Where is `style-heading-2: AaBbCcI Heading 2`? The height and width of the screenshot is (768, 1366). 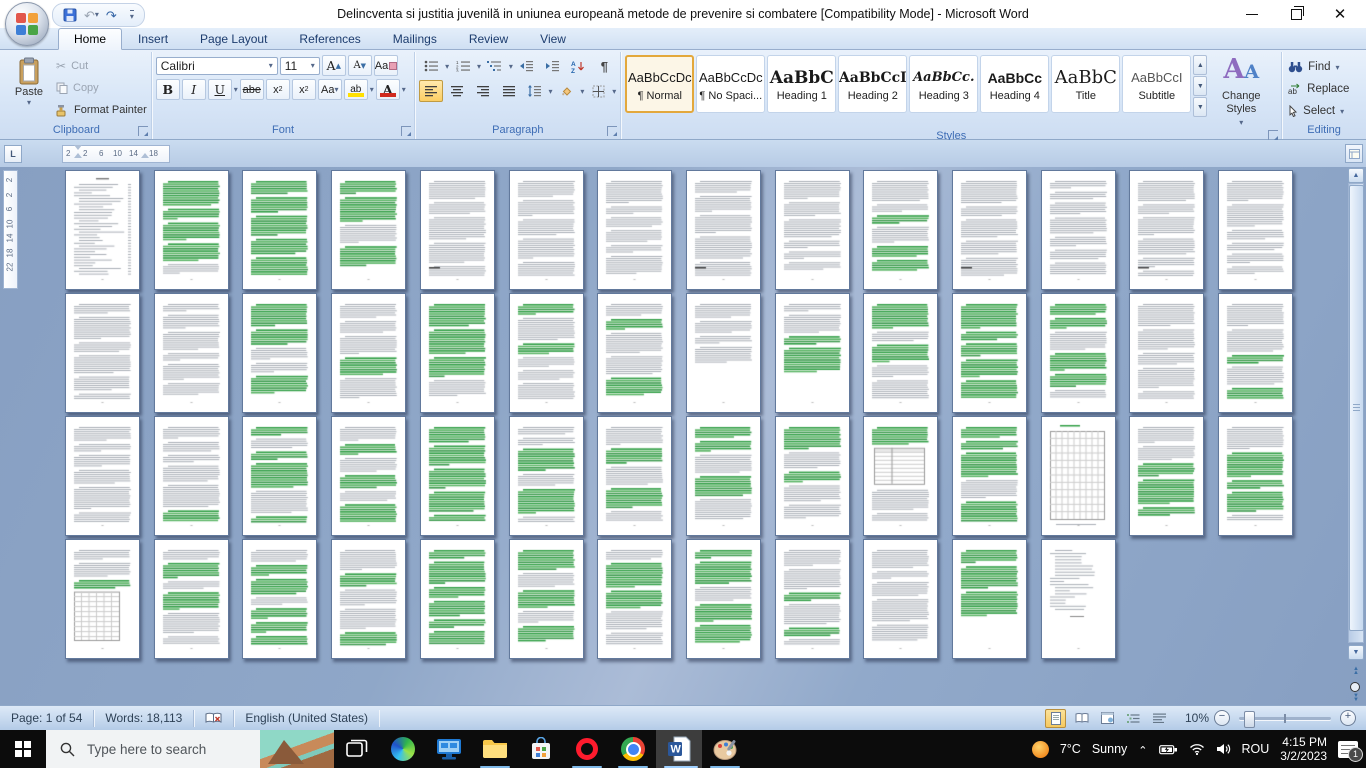
style-heading-2: AaBbCcI Heading 2 is located at coordinates (873, 84).